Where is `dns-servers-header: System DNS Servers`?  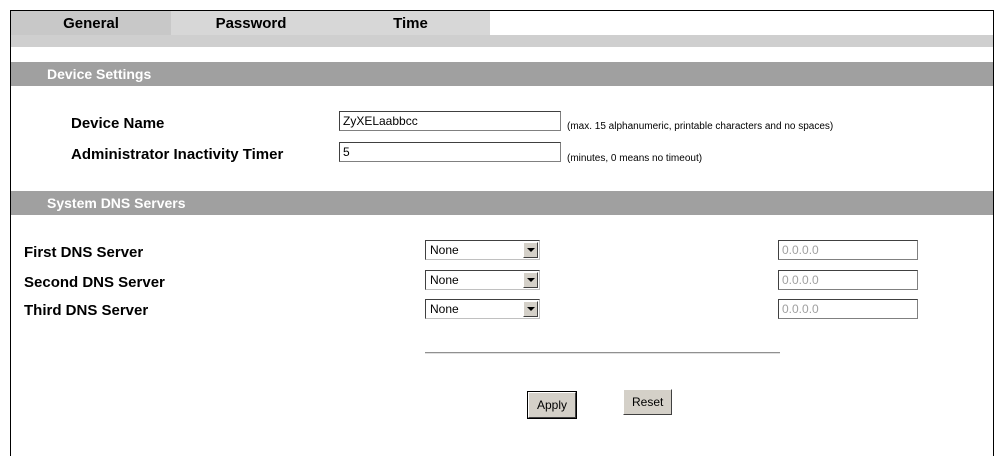
dns-servers-header: System DNS Servers is located at coordinates (502, 203).